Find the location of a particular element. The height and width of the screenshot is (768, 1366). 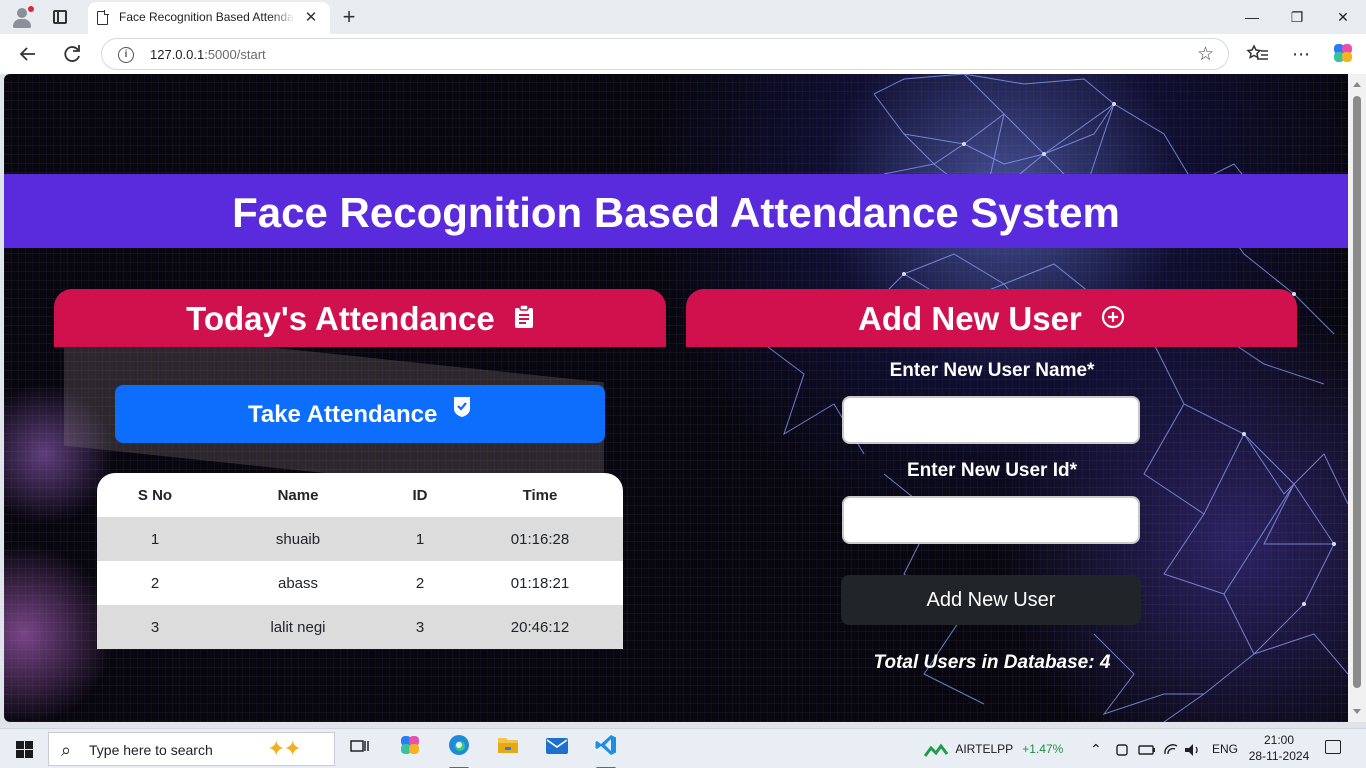

taskbar-search: ⌕ Type here to search ✦✦ is located at coordinates (191, 749).